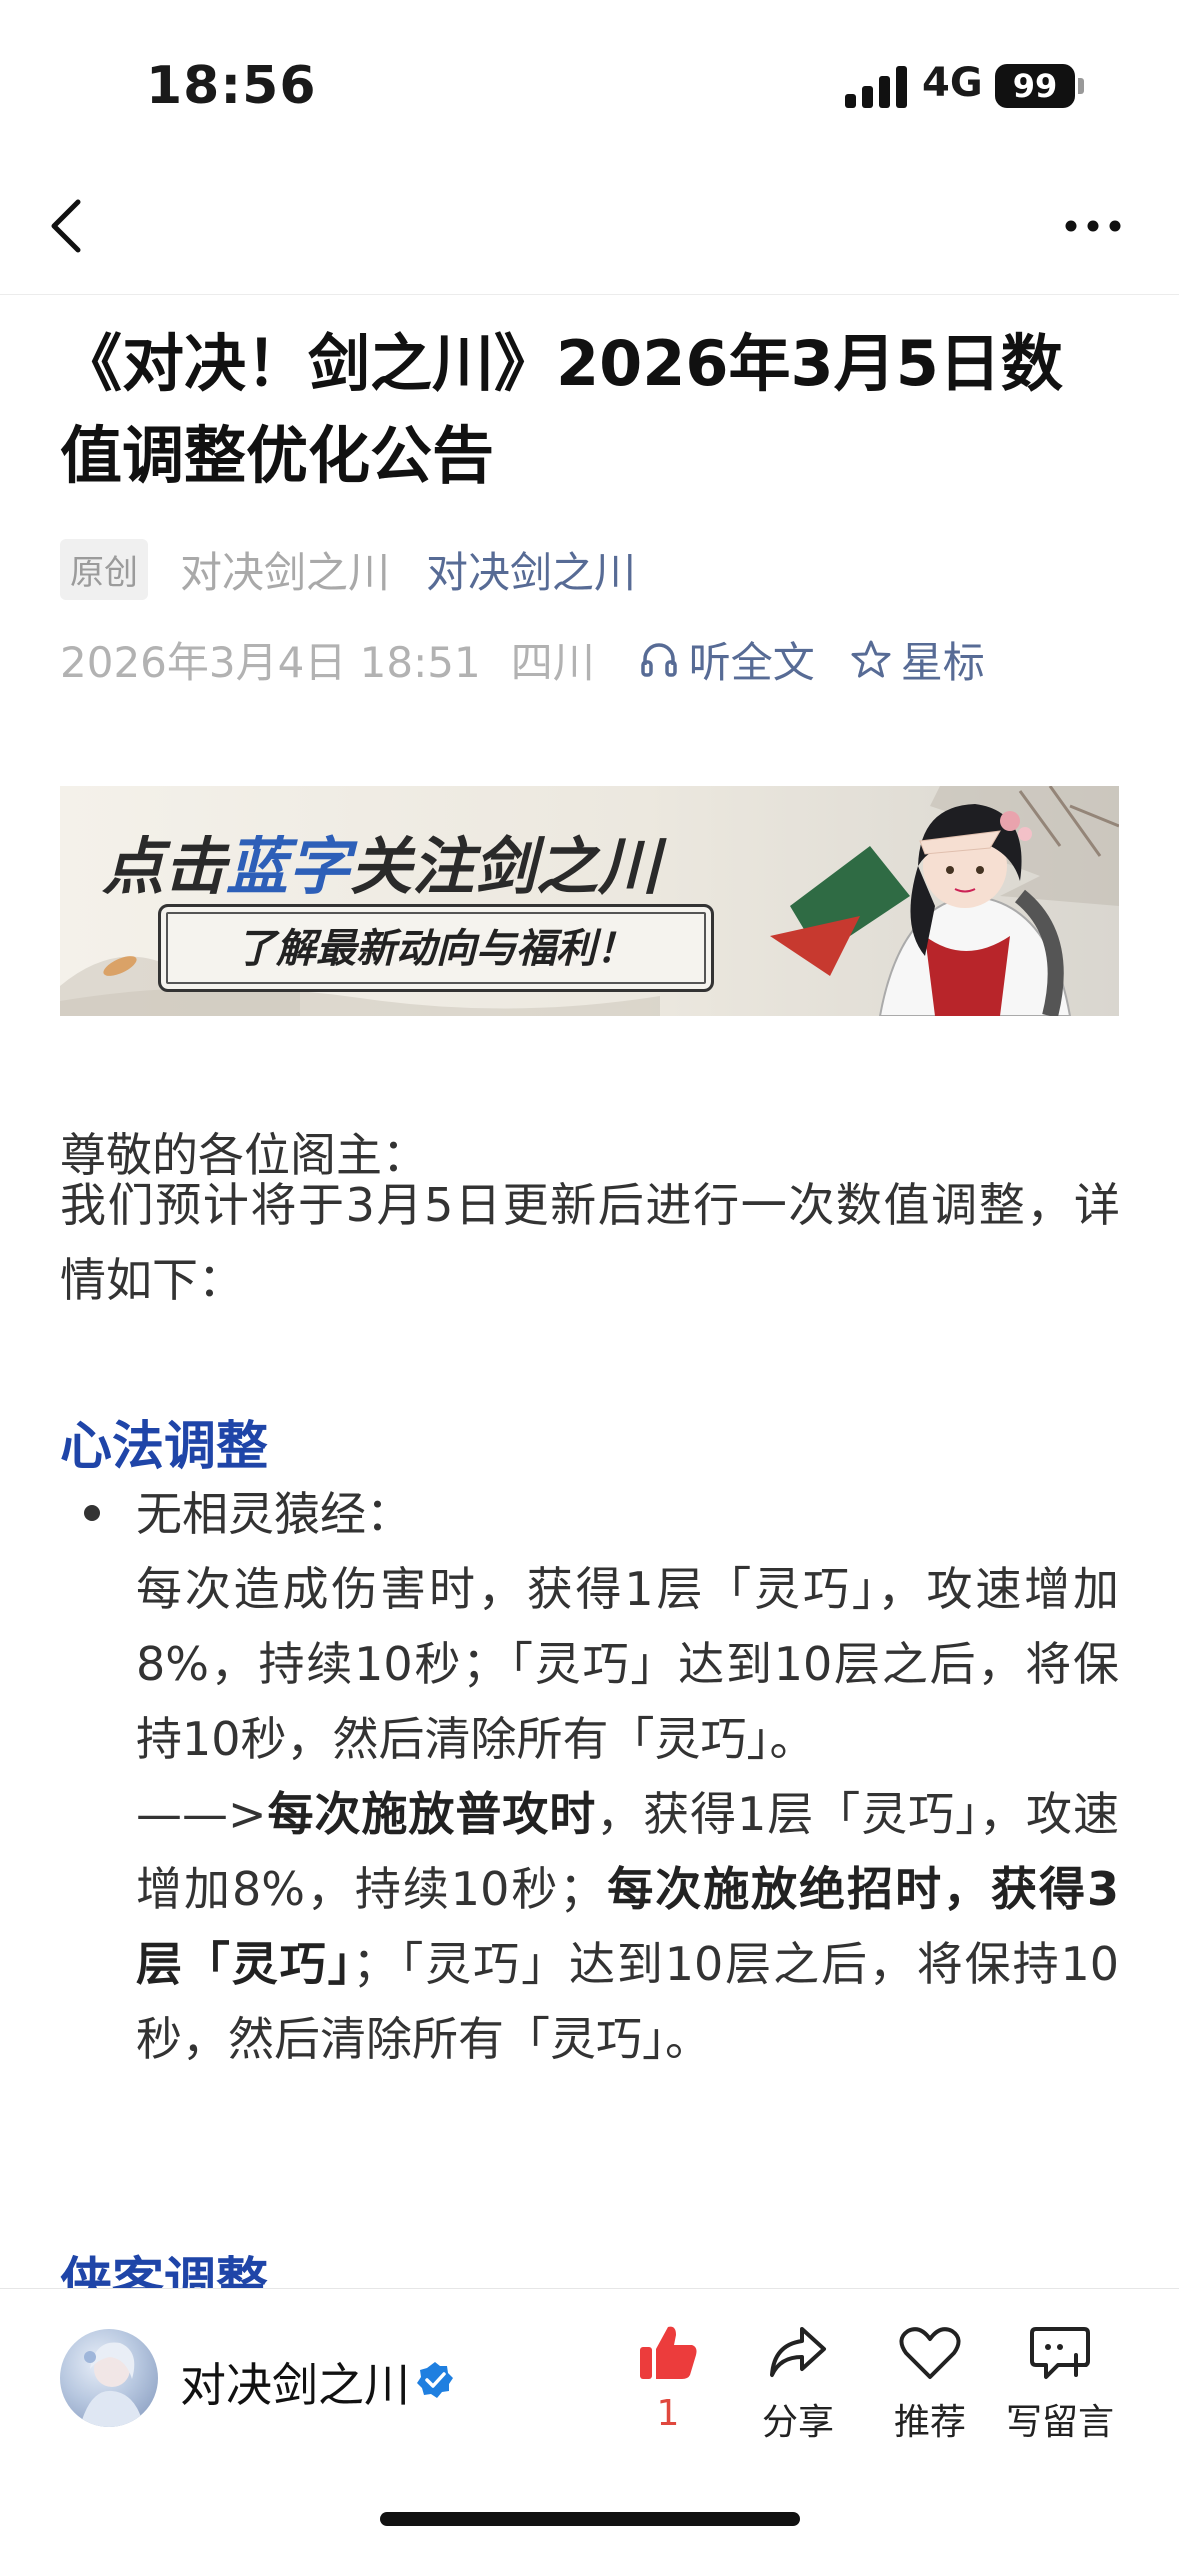 The width and height of the screenshot is (1179, 2556). I want to click on share-label: 分享, so click(798, 2422).